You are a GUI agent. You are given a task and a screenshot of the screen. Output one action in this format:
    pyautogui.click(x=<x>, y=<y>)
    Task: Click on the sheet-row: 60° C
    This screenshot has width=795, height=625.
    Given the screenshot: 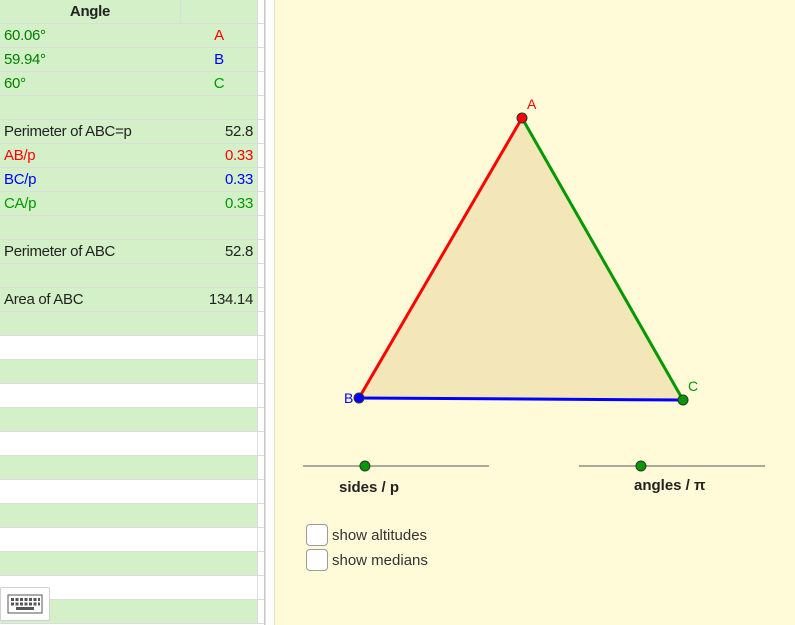 What is the action you would take?
    pyautogui.click(x=136, y=84)
    